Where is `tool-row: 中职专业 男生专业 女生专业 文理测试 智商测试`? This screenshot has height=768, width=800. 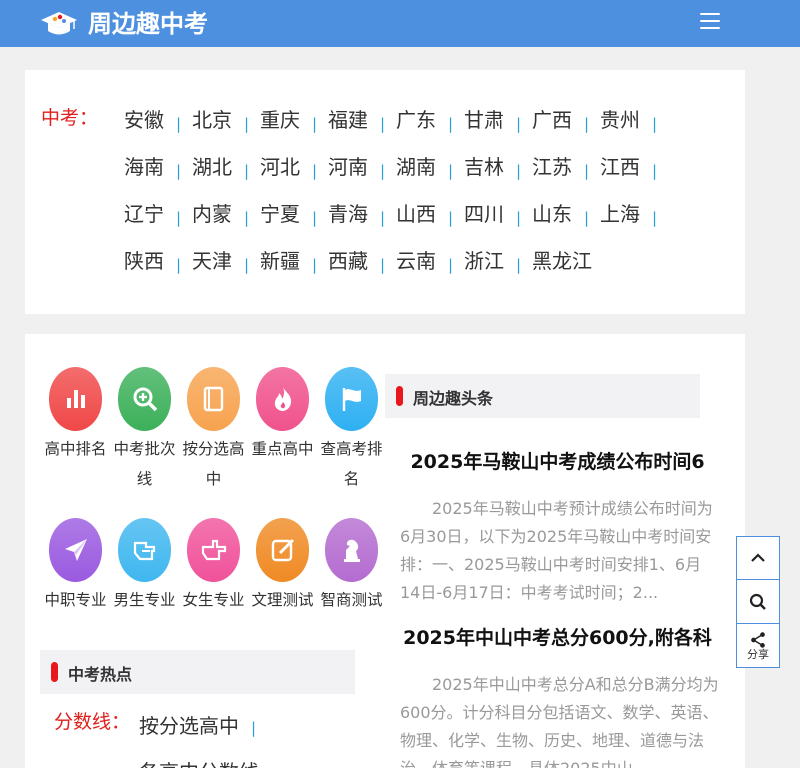 tool-row: 中职专业 男生专业 女生专业 文理测试 智商测试 is located at coordinates (213, 566).